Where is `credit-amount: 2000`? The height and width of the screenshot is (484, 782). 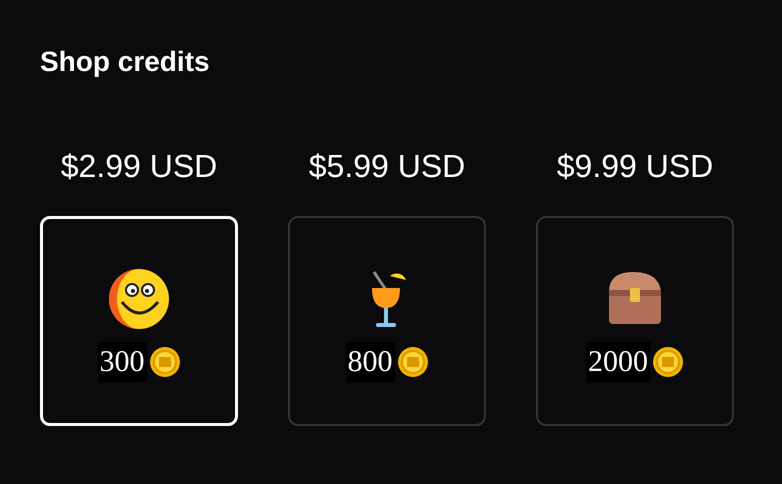
credit-amount: 2000 is located at coordinates (618, 362).